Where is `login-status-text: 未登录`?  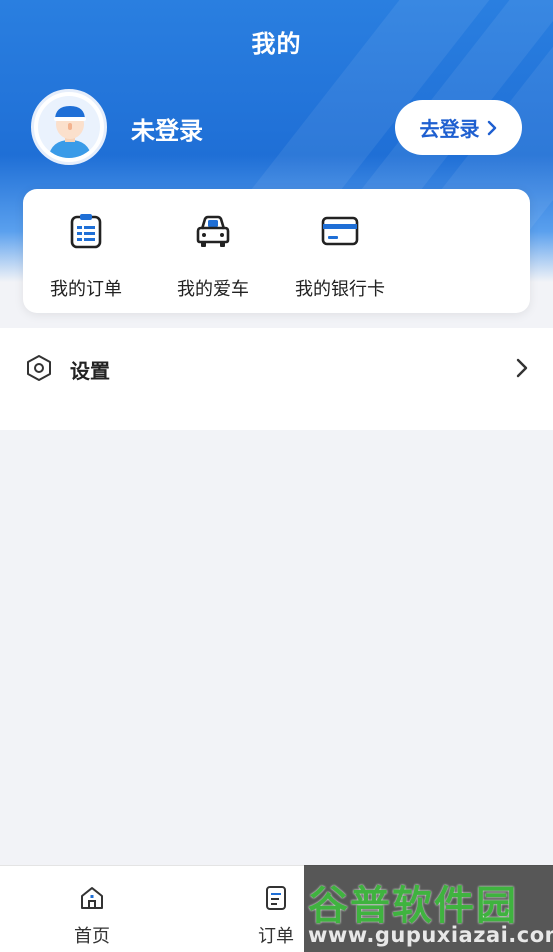 login-status-text: 未登录 is located at coordinates (167, 131).